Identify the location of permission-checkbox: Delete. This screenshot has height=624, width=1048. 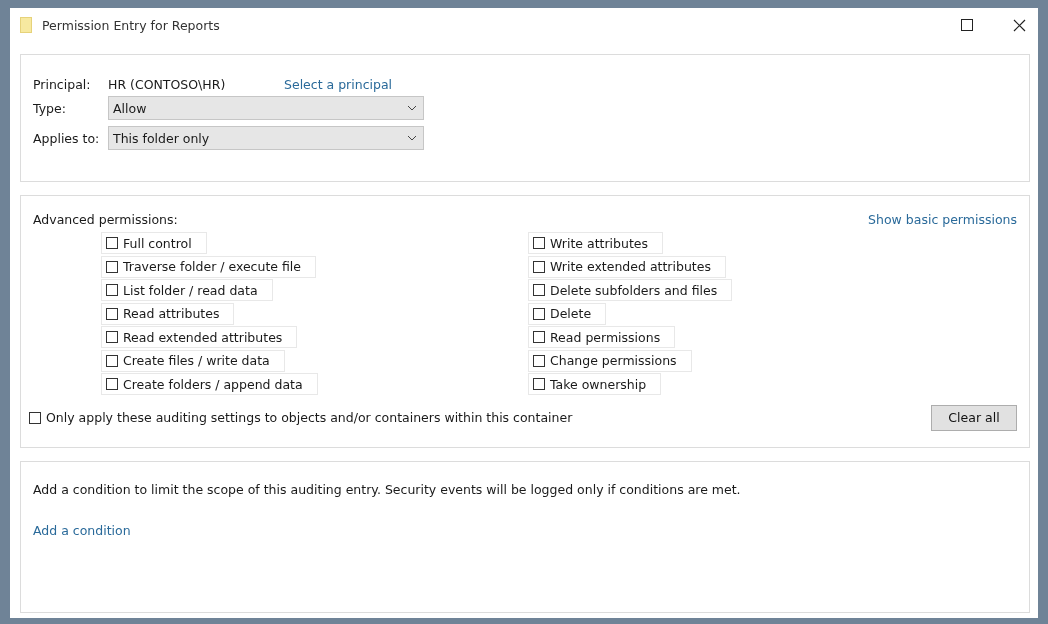
(567, 313).